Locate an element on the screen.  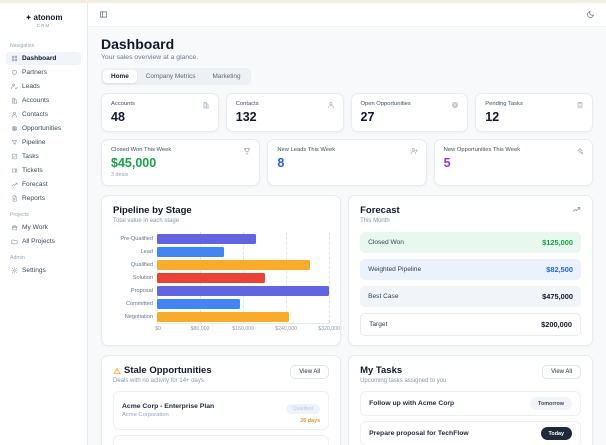
stat-card-accounts: Accounts 48 is located at coordinates (160, 112).